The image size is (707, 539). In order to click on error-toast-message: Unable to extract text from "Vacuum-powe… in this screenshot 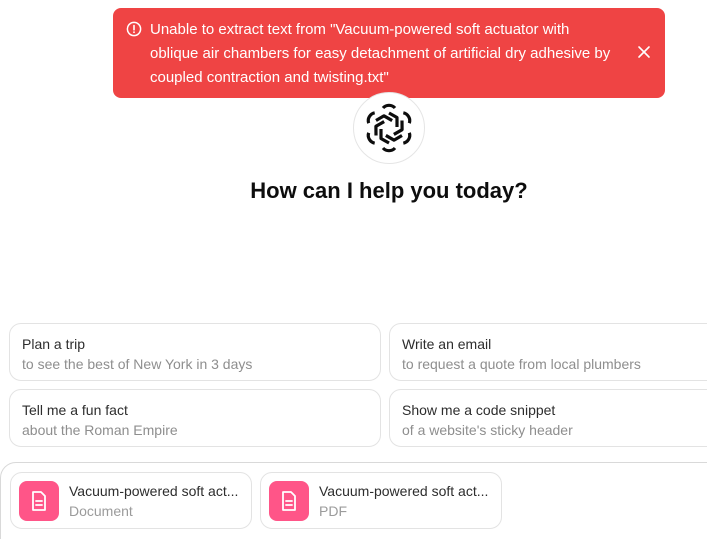, I will do `click(380, 53)`.